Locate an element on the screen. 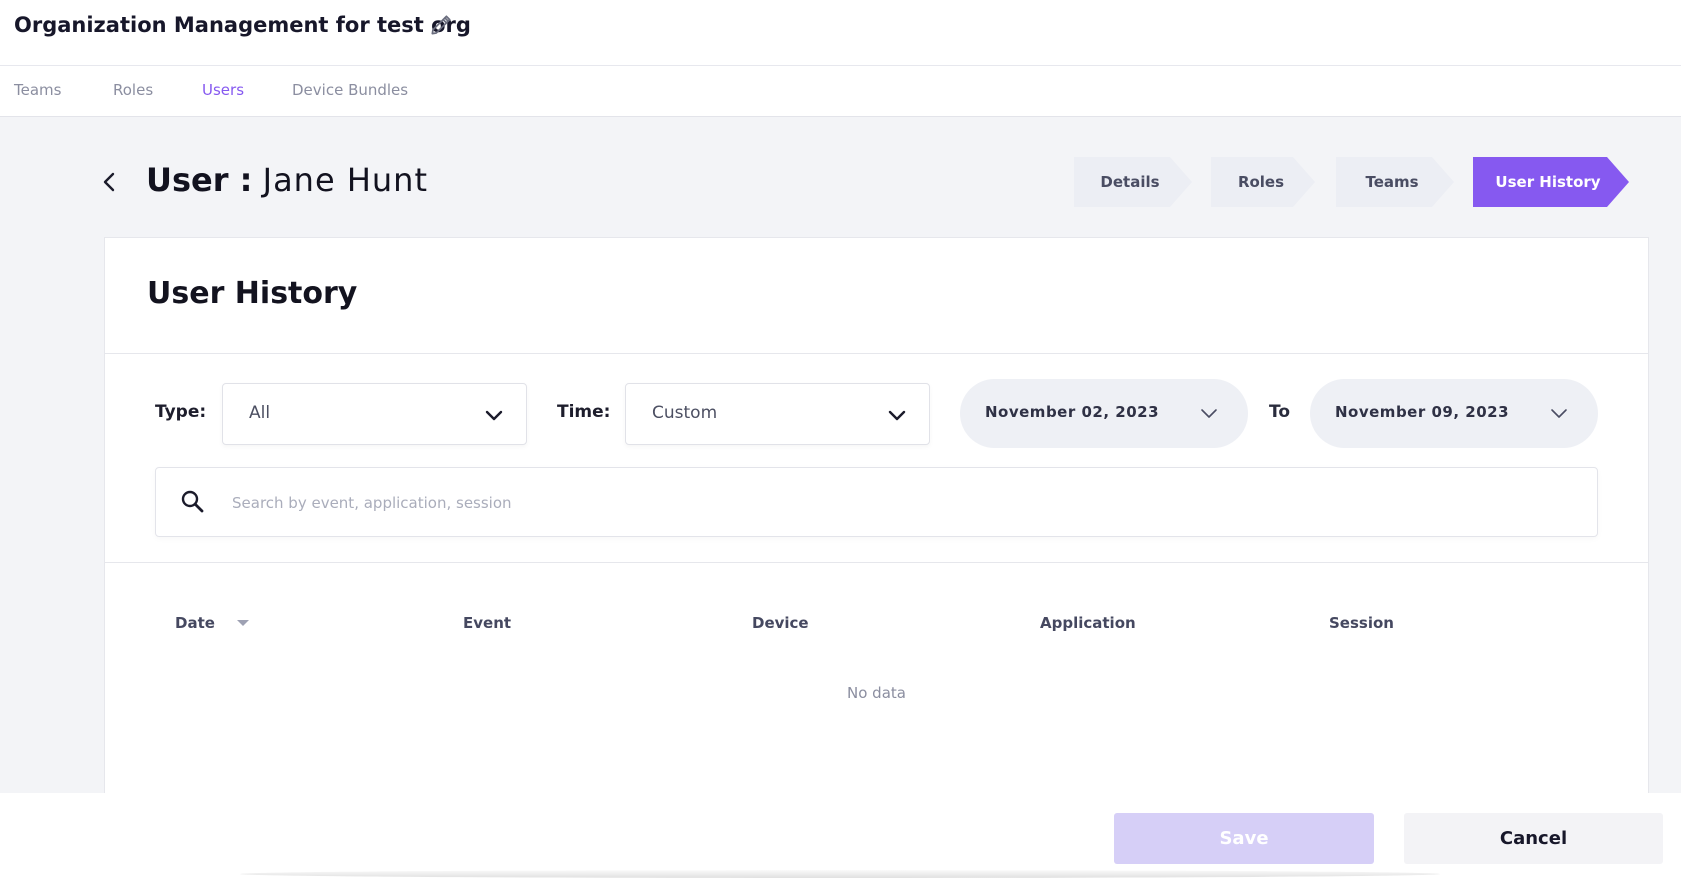 The height and width of the screenshot is (878, 1681). column-header-device: Device is located at coordinates (780, 623).